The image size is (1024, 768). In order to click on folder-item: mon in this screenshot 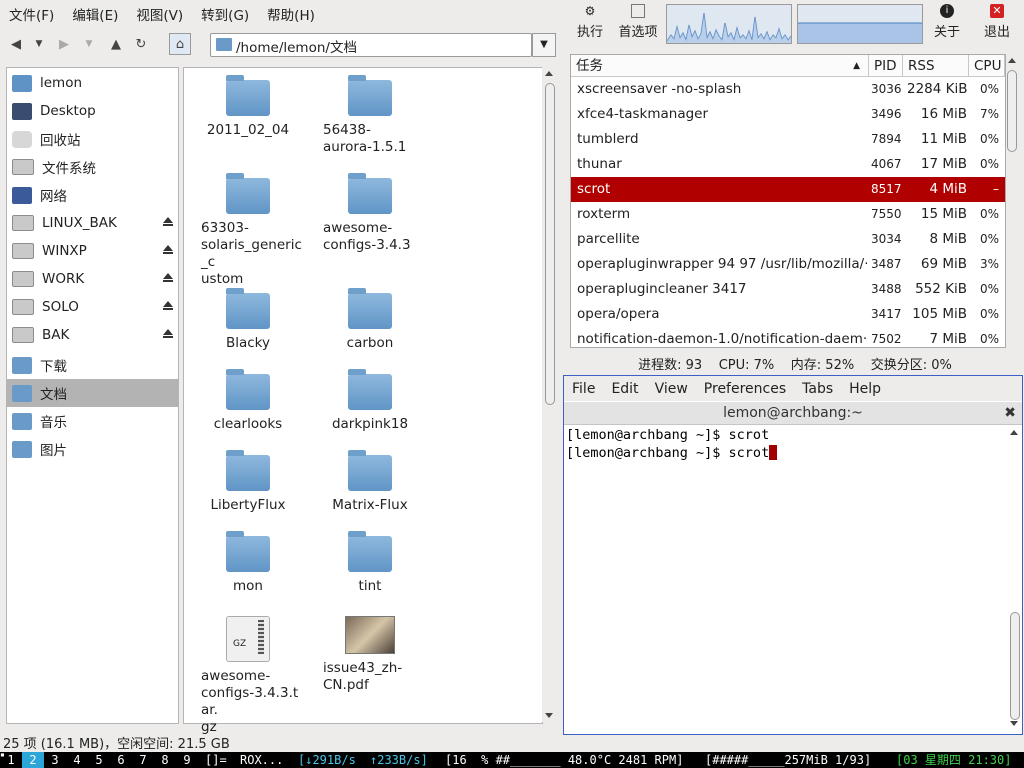, I will do `click(248, 563)`.